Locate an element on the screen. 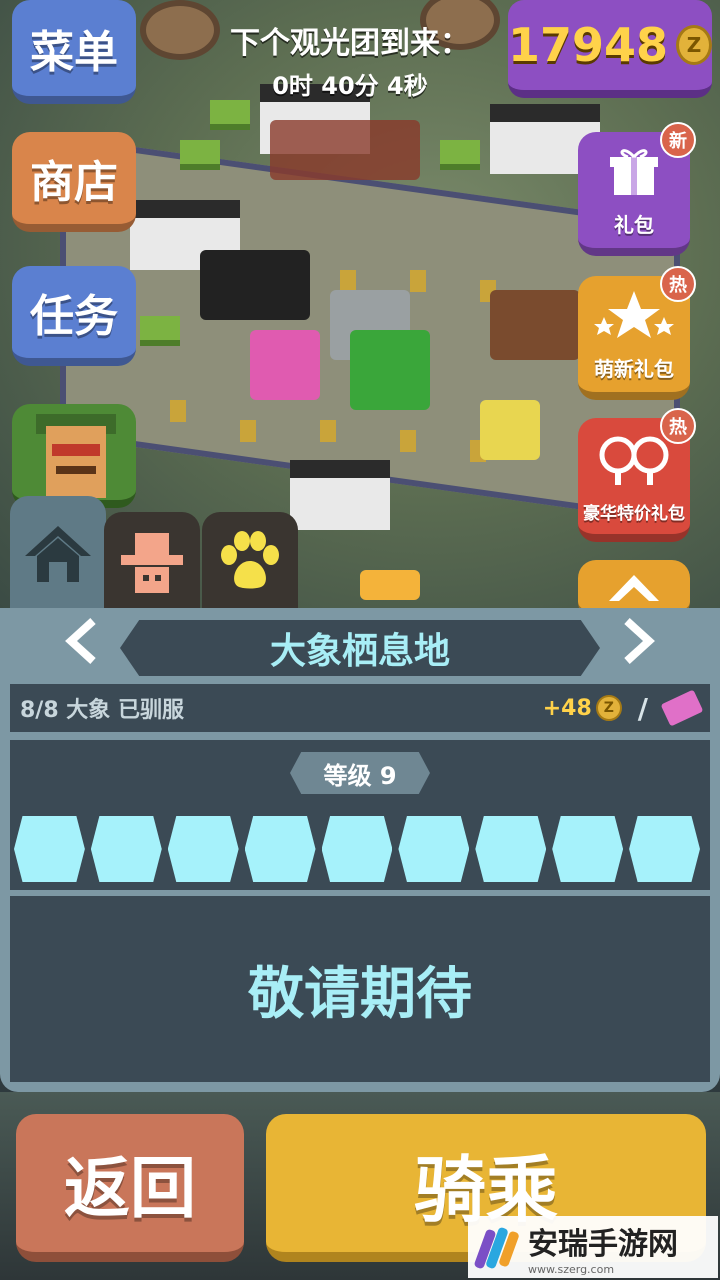 The image size is (720, 1280). task-button: 任务 is located at coordinates (74, 316).